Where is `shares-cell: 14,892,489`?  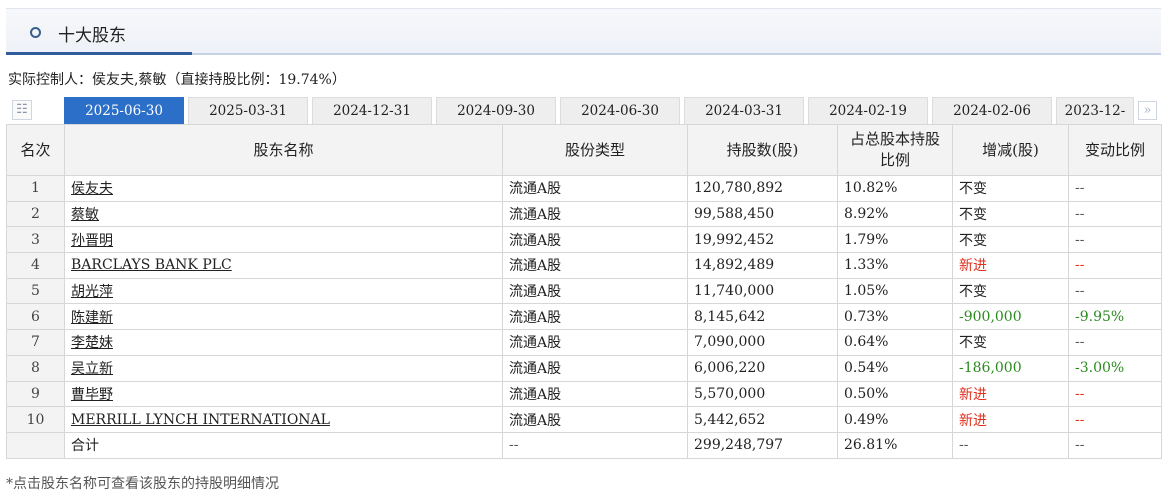 shares-cell: 14,892,489 is located at coordinates (762, 265).